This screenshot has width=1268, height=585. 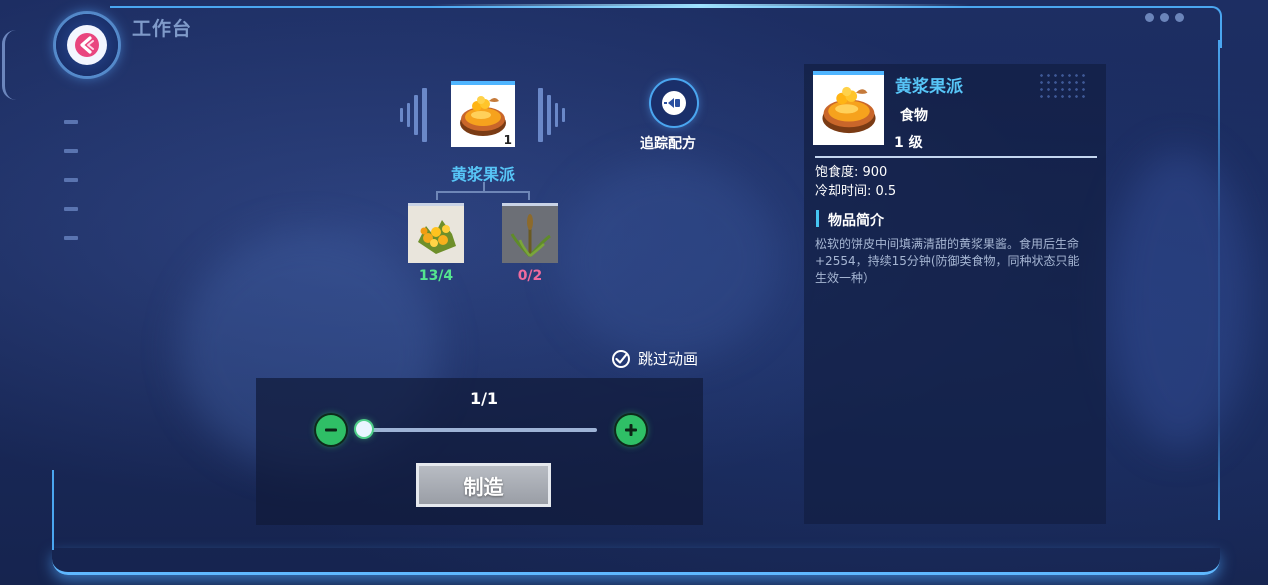 I want to click on craft-count: 1/1, so click(x=484, y=398).